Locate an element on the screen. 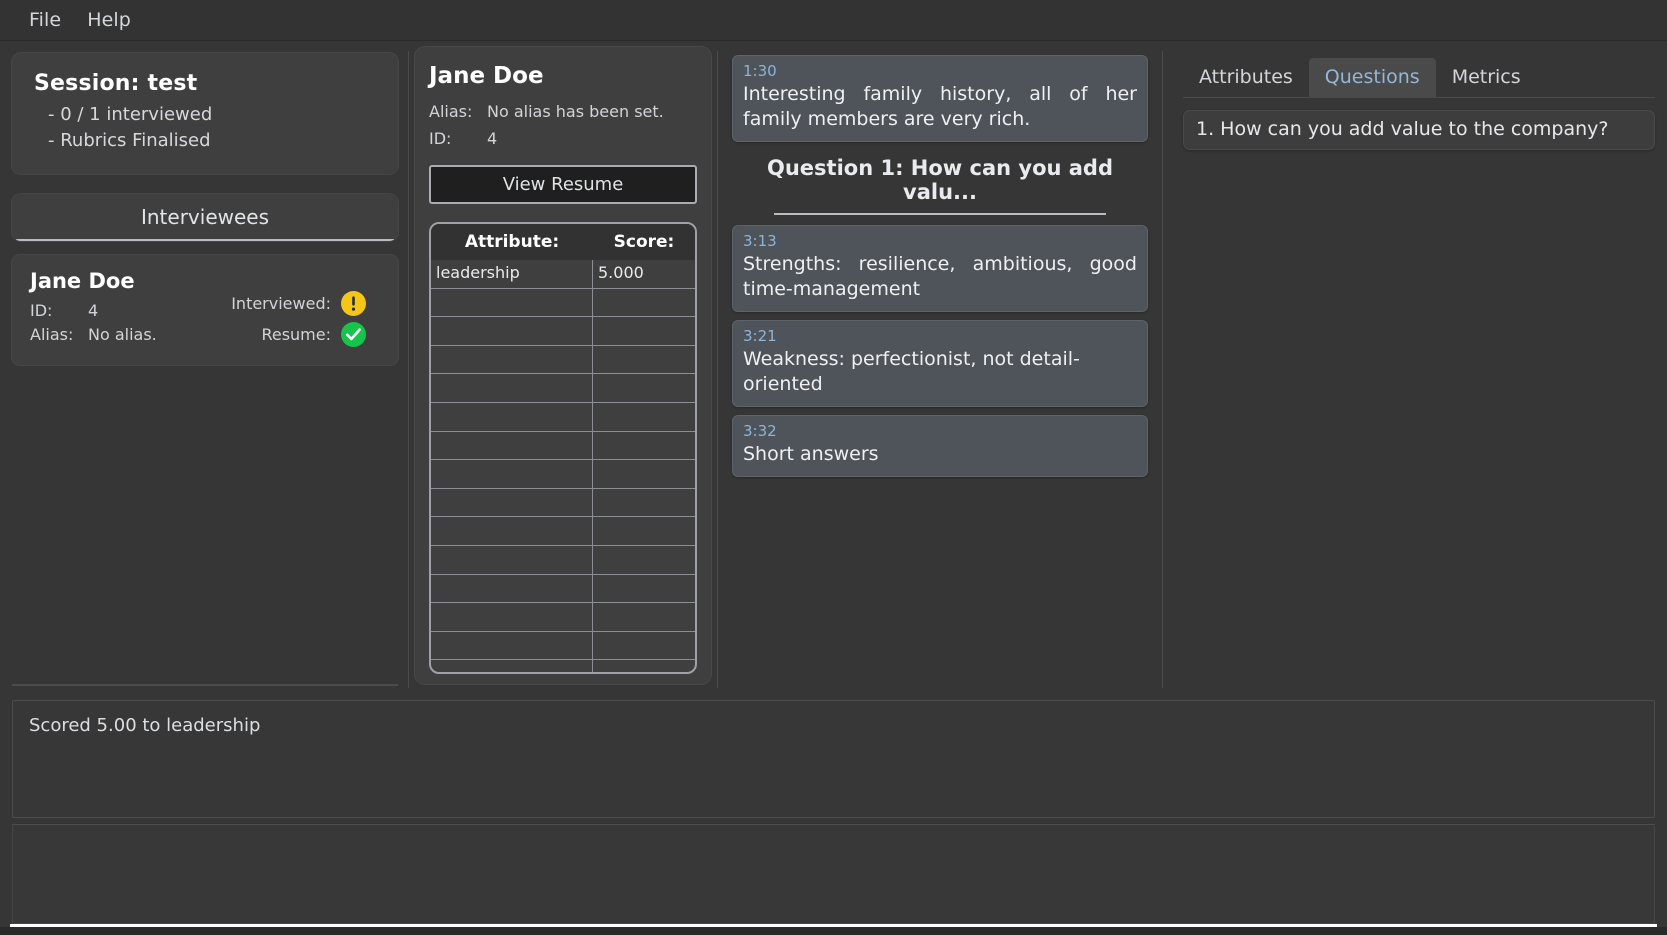 Image resolution: width=1667 pixels, height=935 pixels. table-body: leadership 5.000 is located at coordinates (563, 466).